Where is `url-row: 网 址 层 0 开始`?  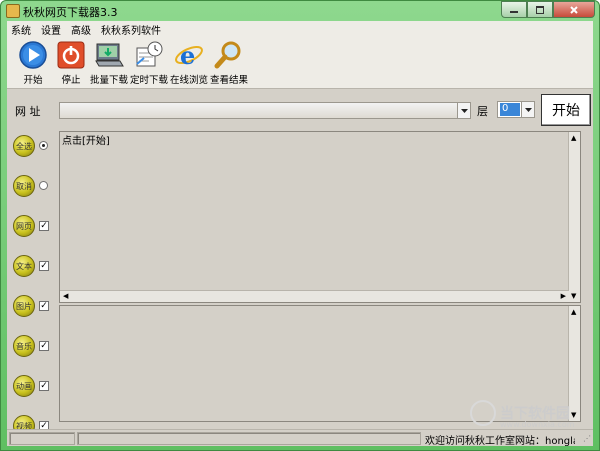
url-row: 网 址 层 0 开始 is located at coordinates (300, 111).